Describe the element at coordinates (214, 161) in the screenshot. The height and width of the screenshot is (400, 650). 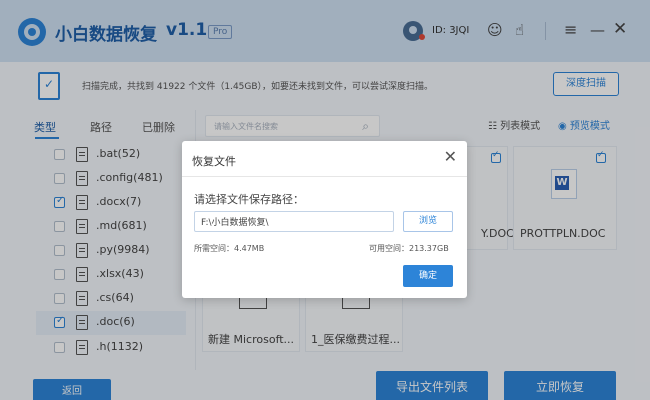
I see `dialog-title: 恢复文件` at that location.